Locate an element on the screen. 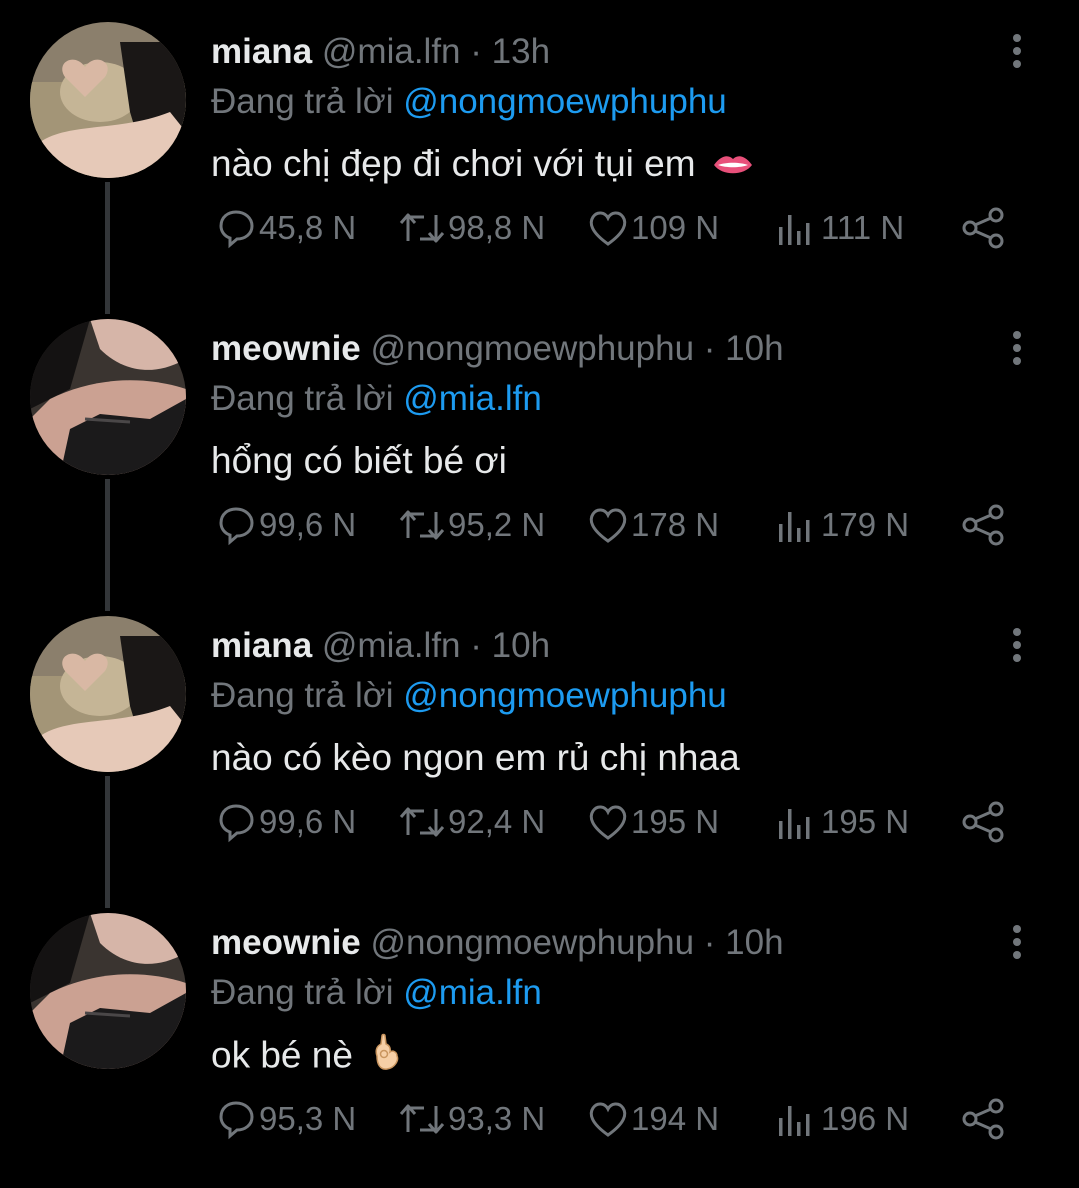  tweet-text: nào chị đẹp đi chơi với tụi em is located at coordinates (482, 165).